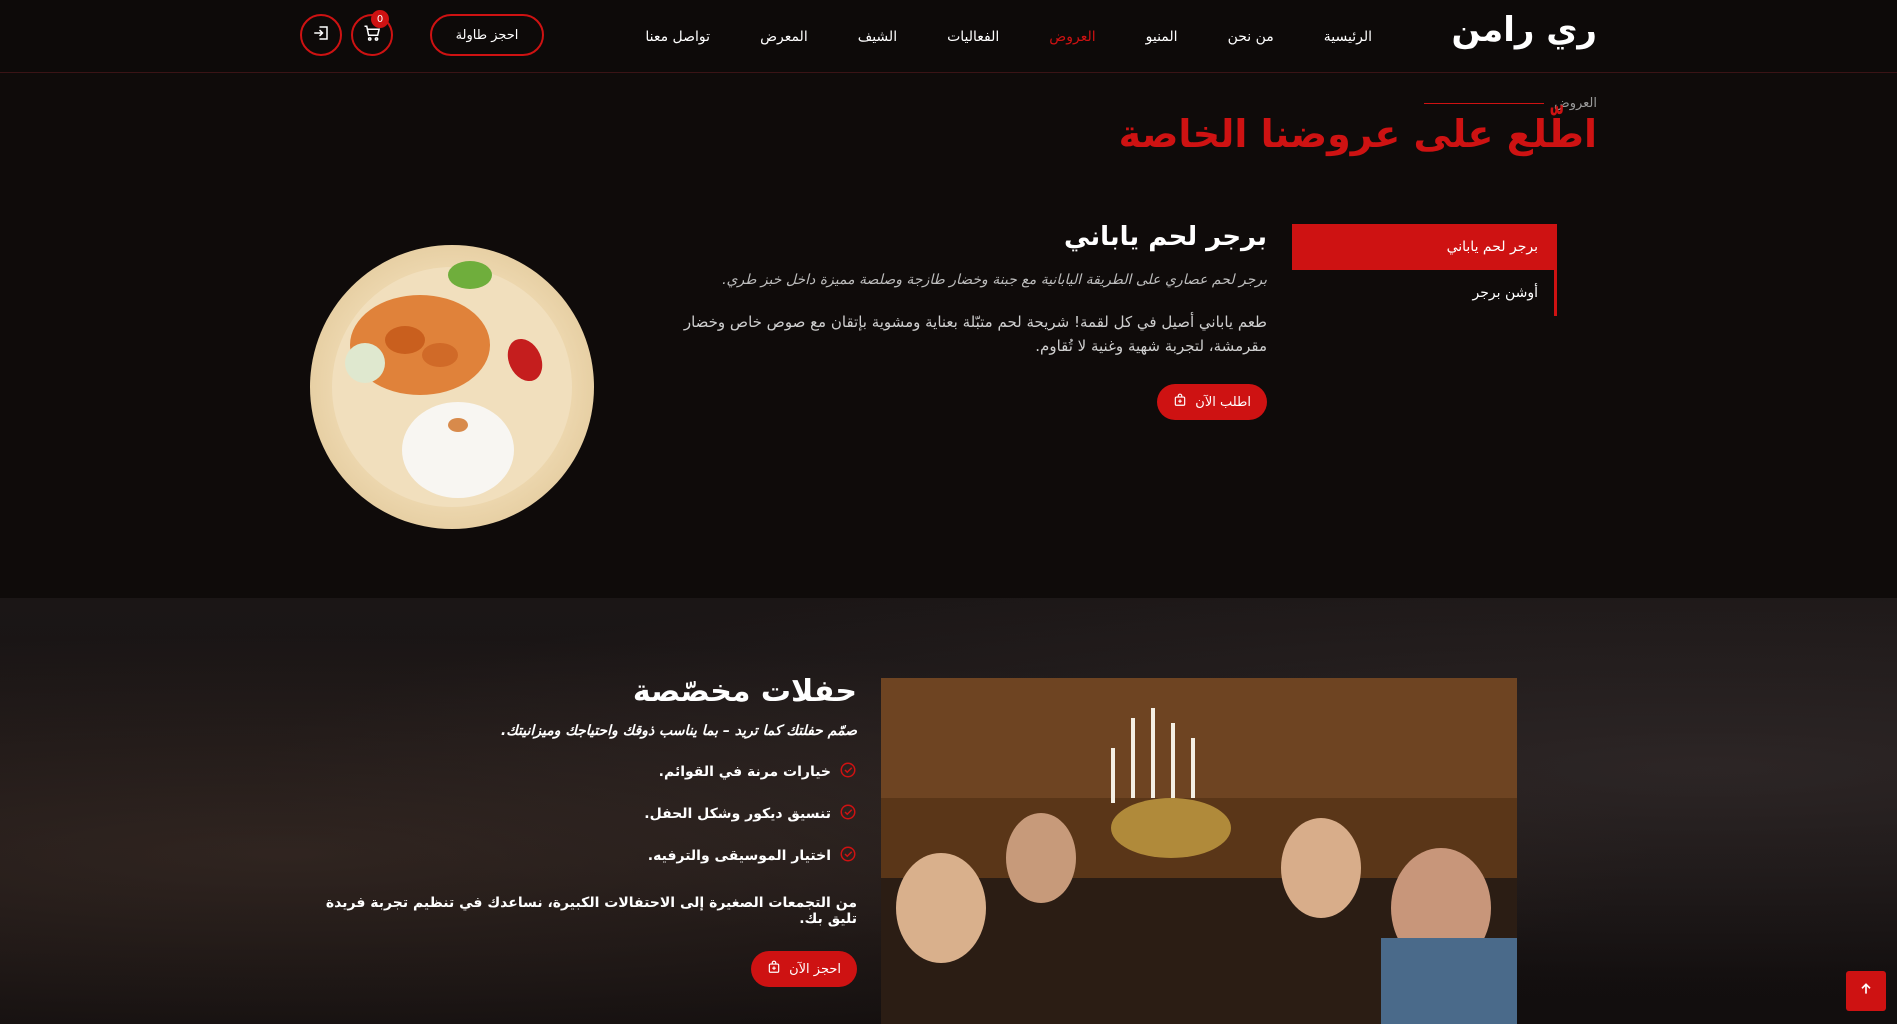 The image size is (1897, 1024). I want to click on eyebrow-line, so click(1483, 103).